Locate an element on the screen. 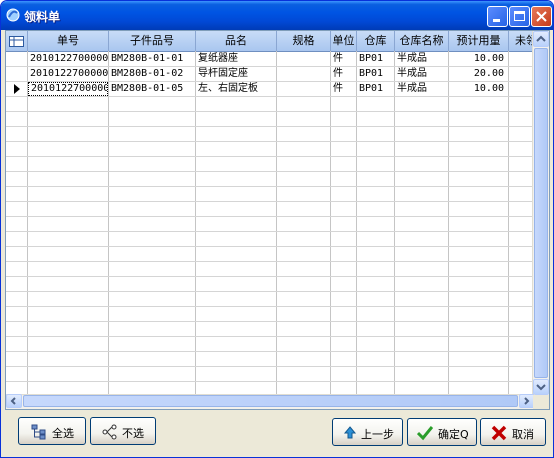 The width and height of the screenshot is (554, 458). cell-part-no: BM280B-01-02 is located at coordinates (152, 74).